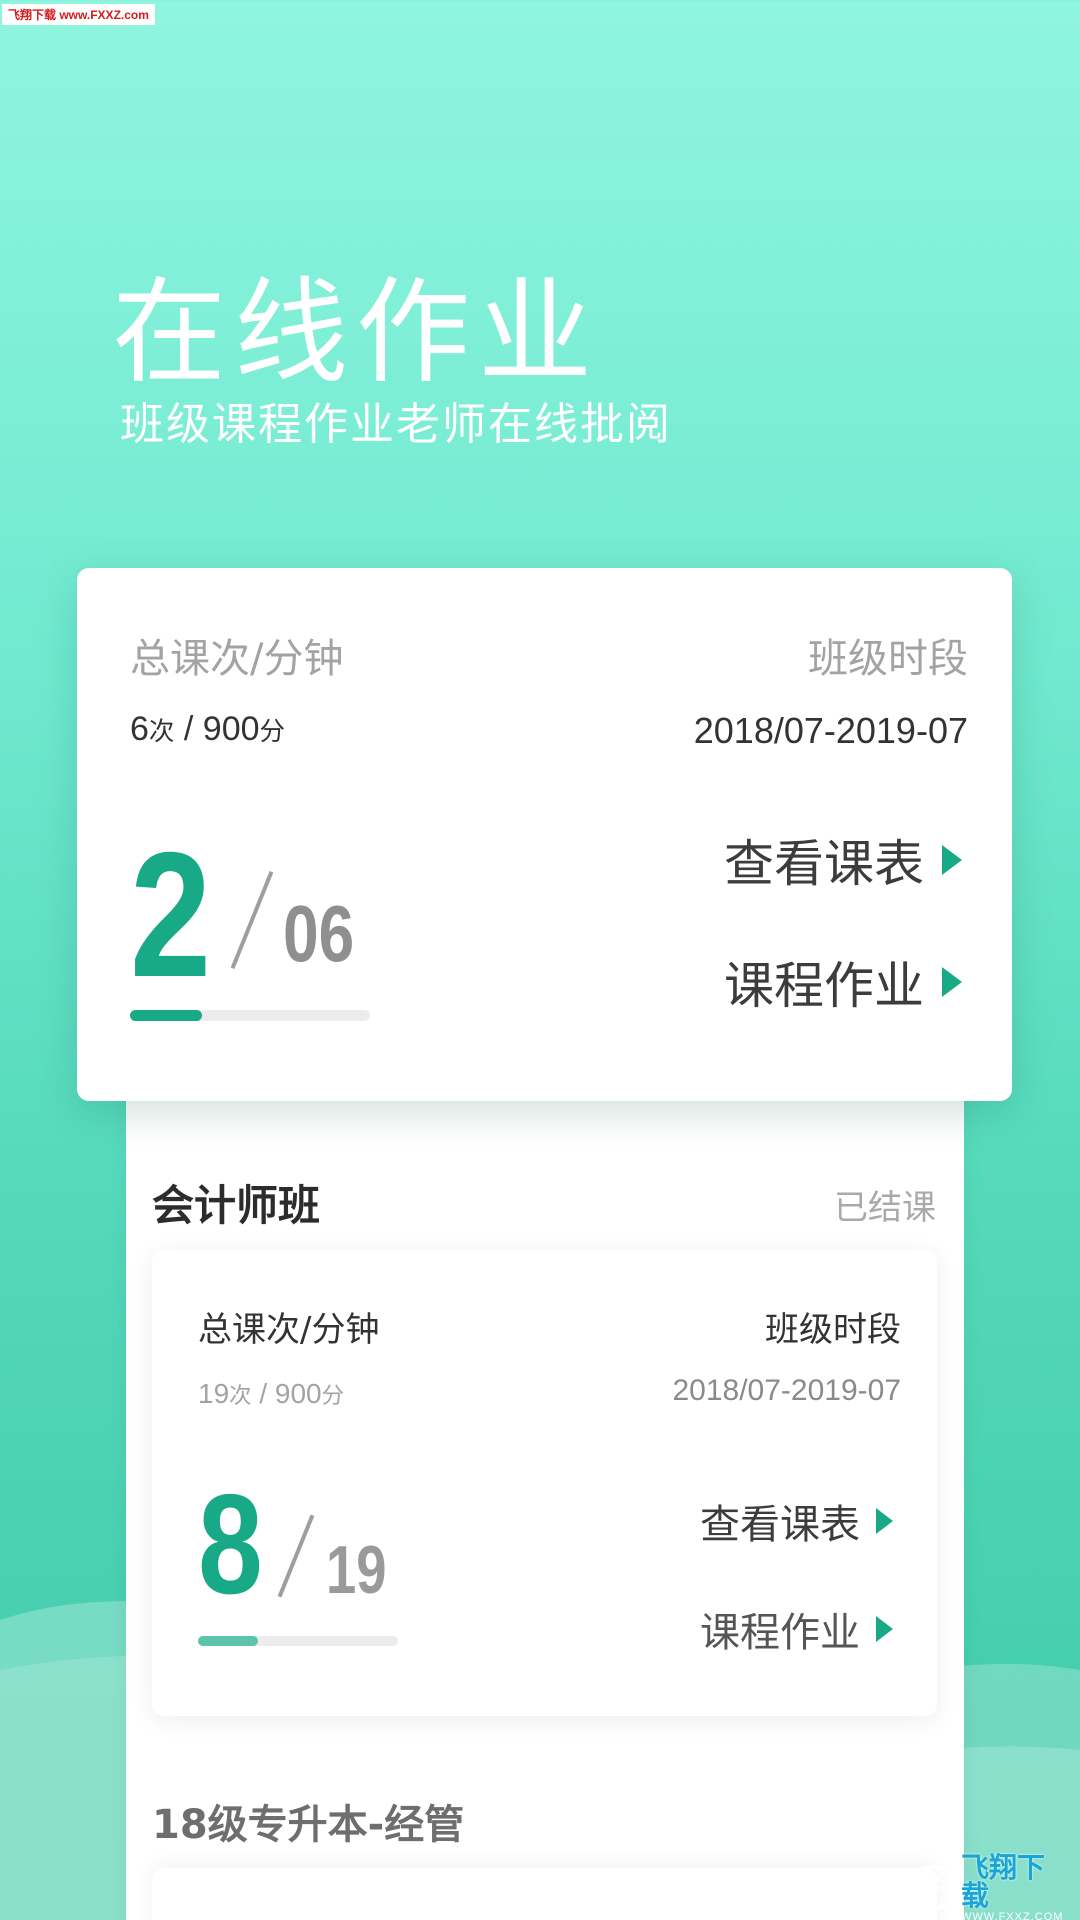 The height and width of the screenshot is (1920, 1080). What do you see at coordinates (319, 933) in the screenshot?
I see `total-count: 06` at bounding box center [319, 933].